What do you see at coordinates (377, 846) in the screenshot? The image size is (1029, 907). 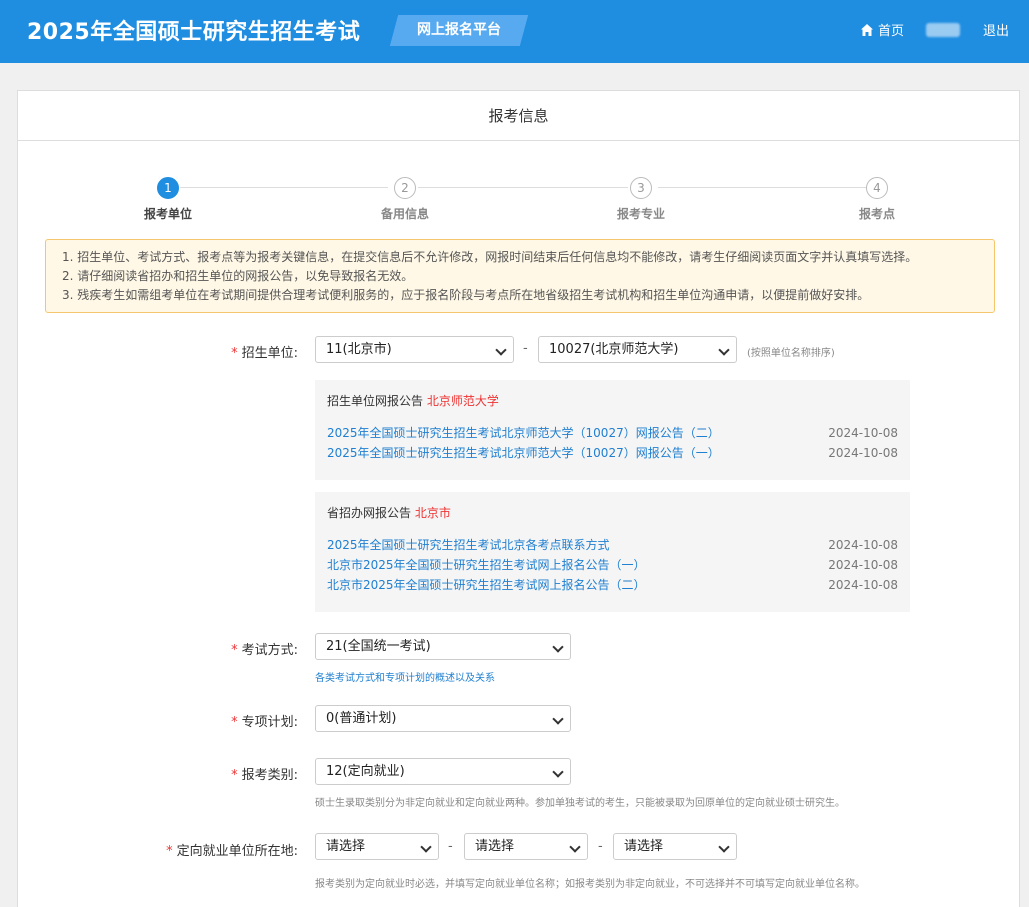 I see `employer-province-select: 请选择` at bounding box center [377, 846].